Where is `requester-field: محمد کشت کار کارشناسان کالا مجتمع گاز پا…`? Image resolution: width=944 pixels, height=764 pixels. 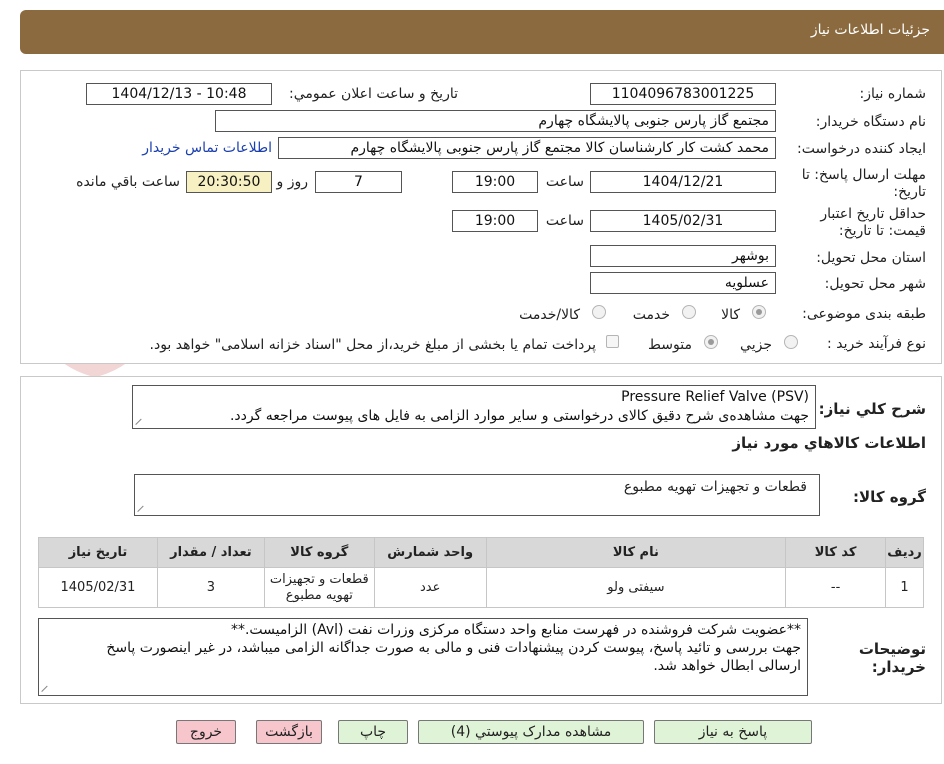 requester-field: محمد کشت کار کارشناسان کالا مجتمع گاز پا… is located at coordinates (527, 148).